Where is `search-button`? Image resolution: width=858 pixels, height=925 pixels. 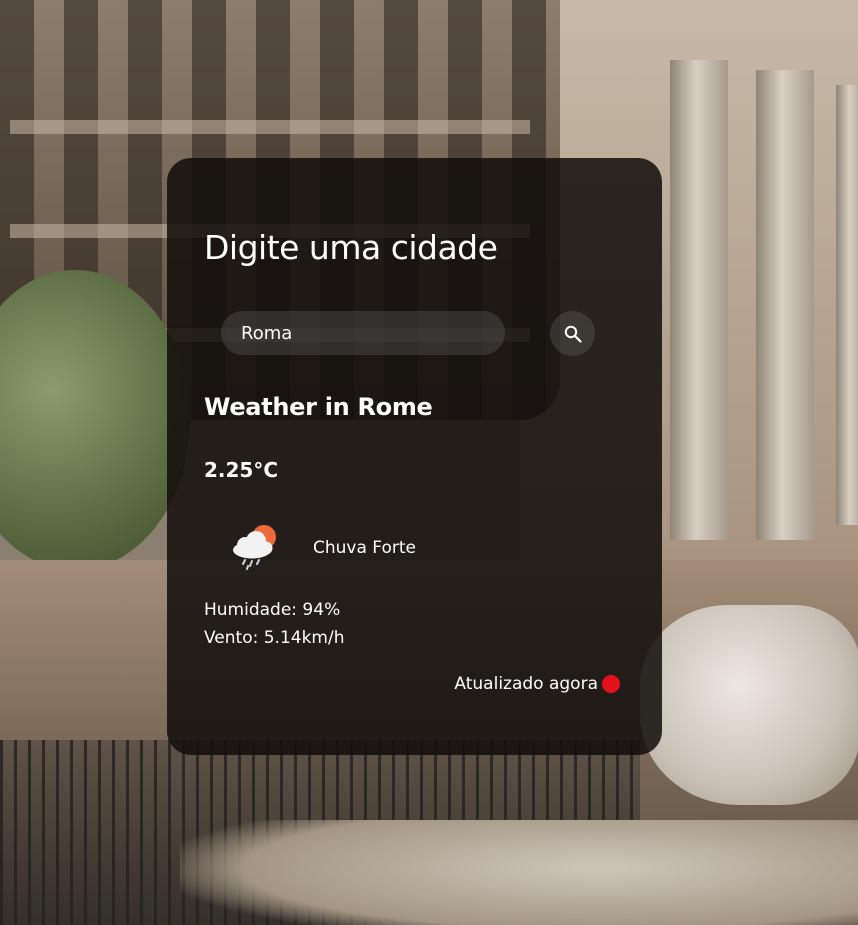
search-button is located at coordinates (572, 333).